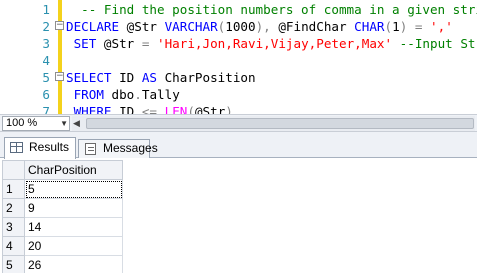 Image resolution: width=477 pixels, height=273 pixels. What do you see at coordinates (238, 145) in the screenshot?
I see `results-tab-bar: Results Messages` at bounding box center [238, 145].